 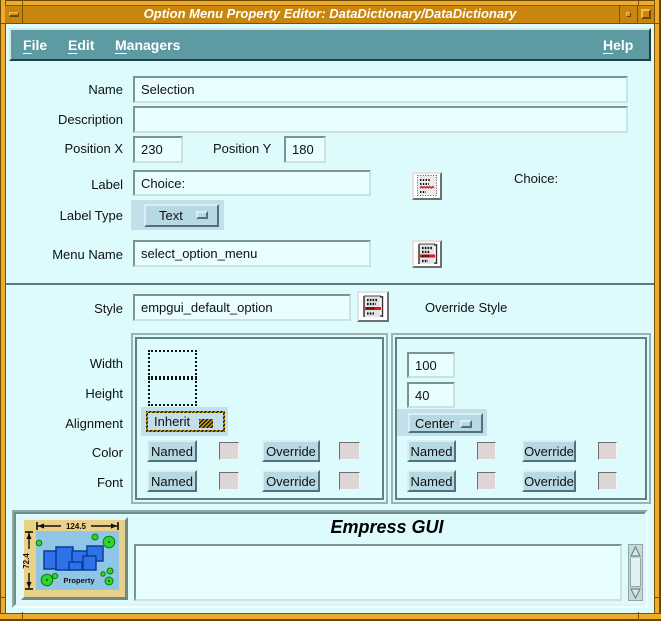 I want to click on svg-text: 72.4, so click(x=26, y=561).